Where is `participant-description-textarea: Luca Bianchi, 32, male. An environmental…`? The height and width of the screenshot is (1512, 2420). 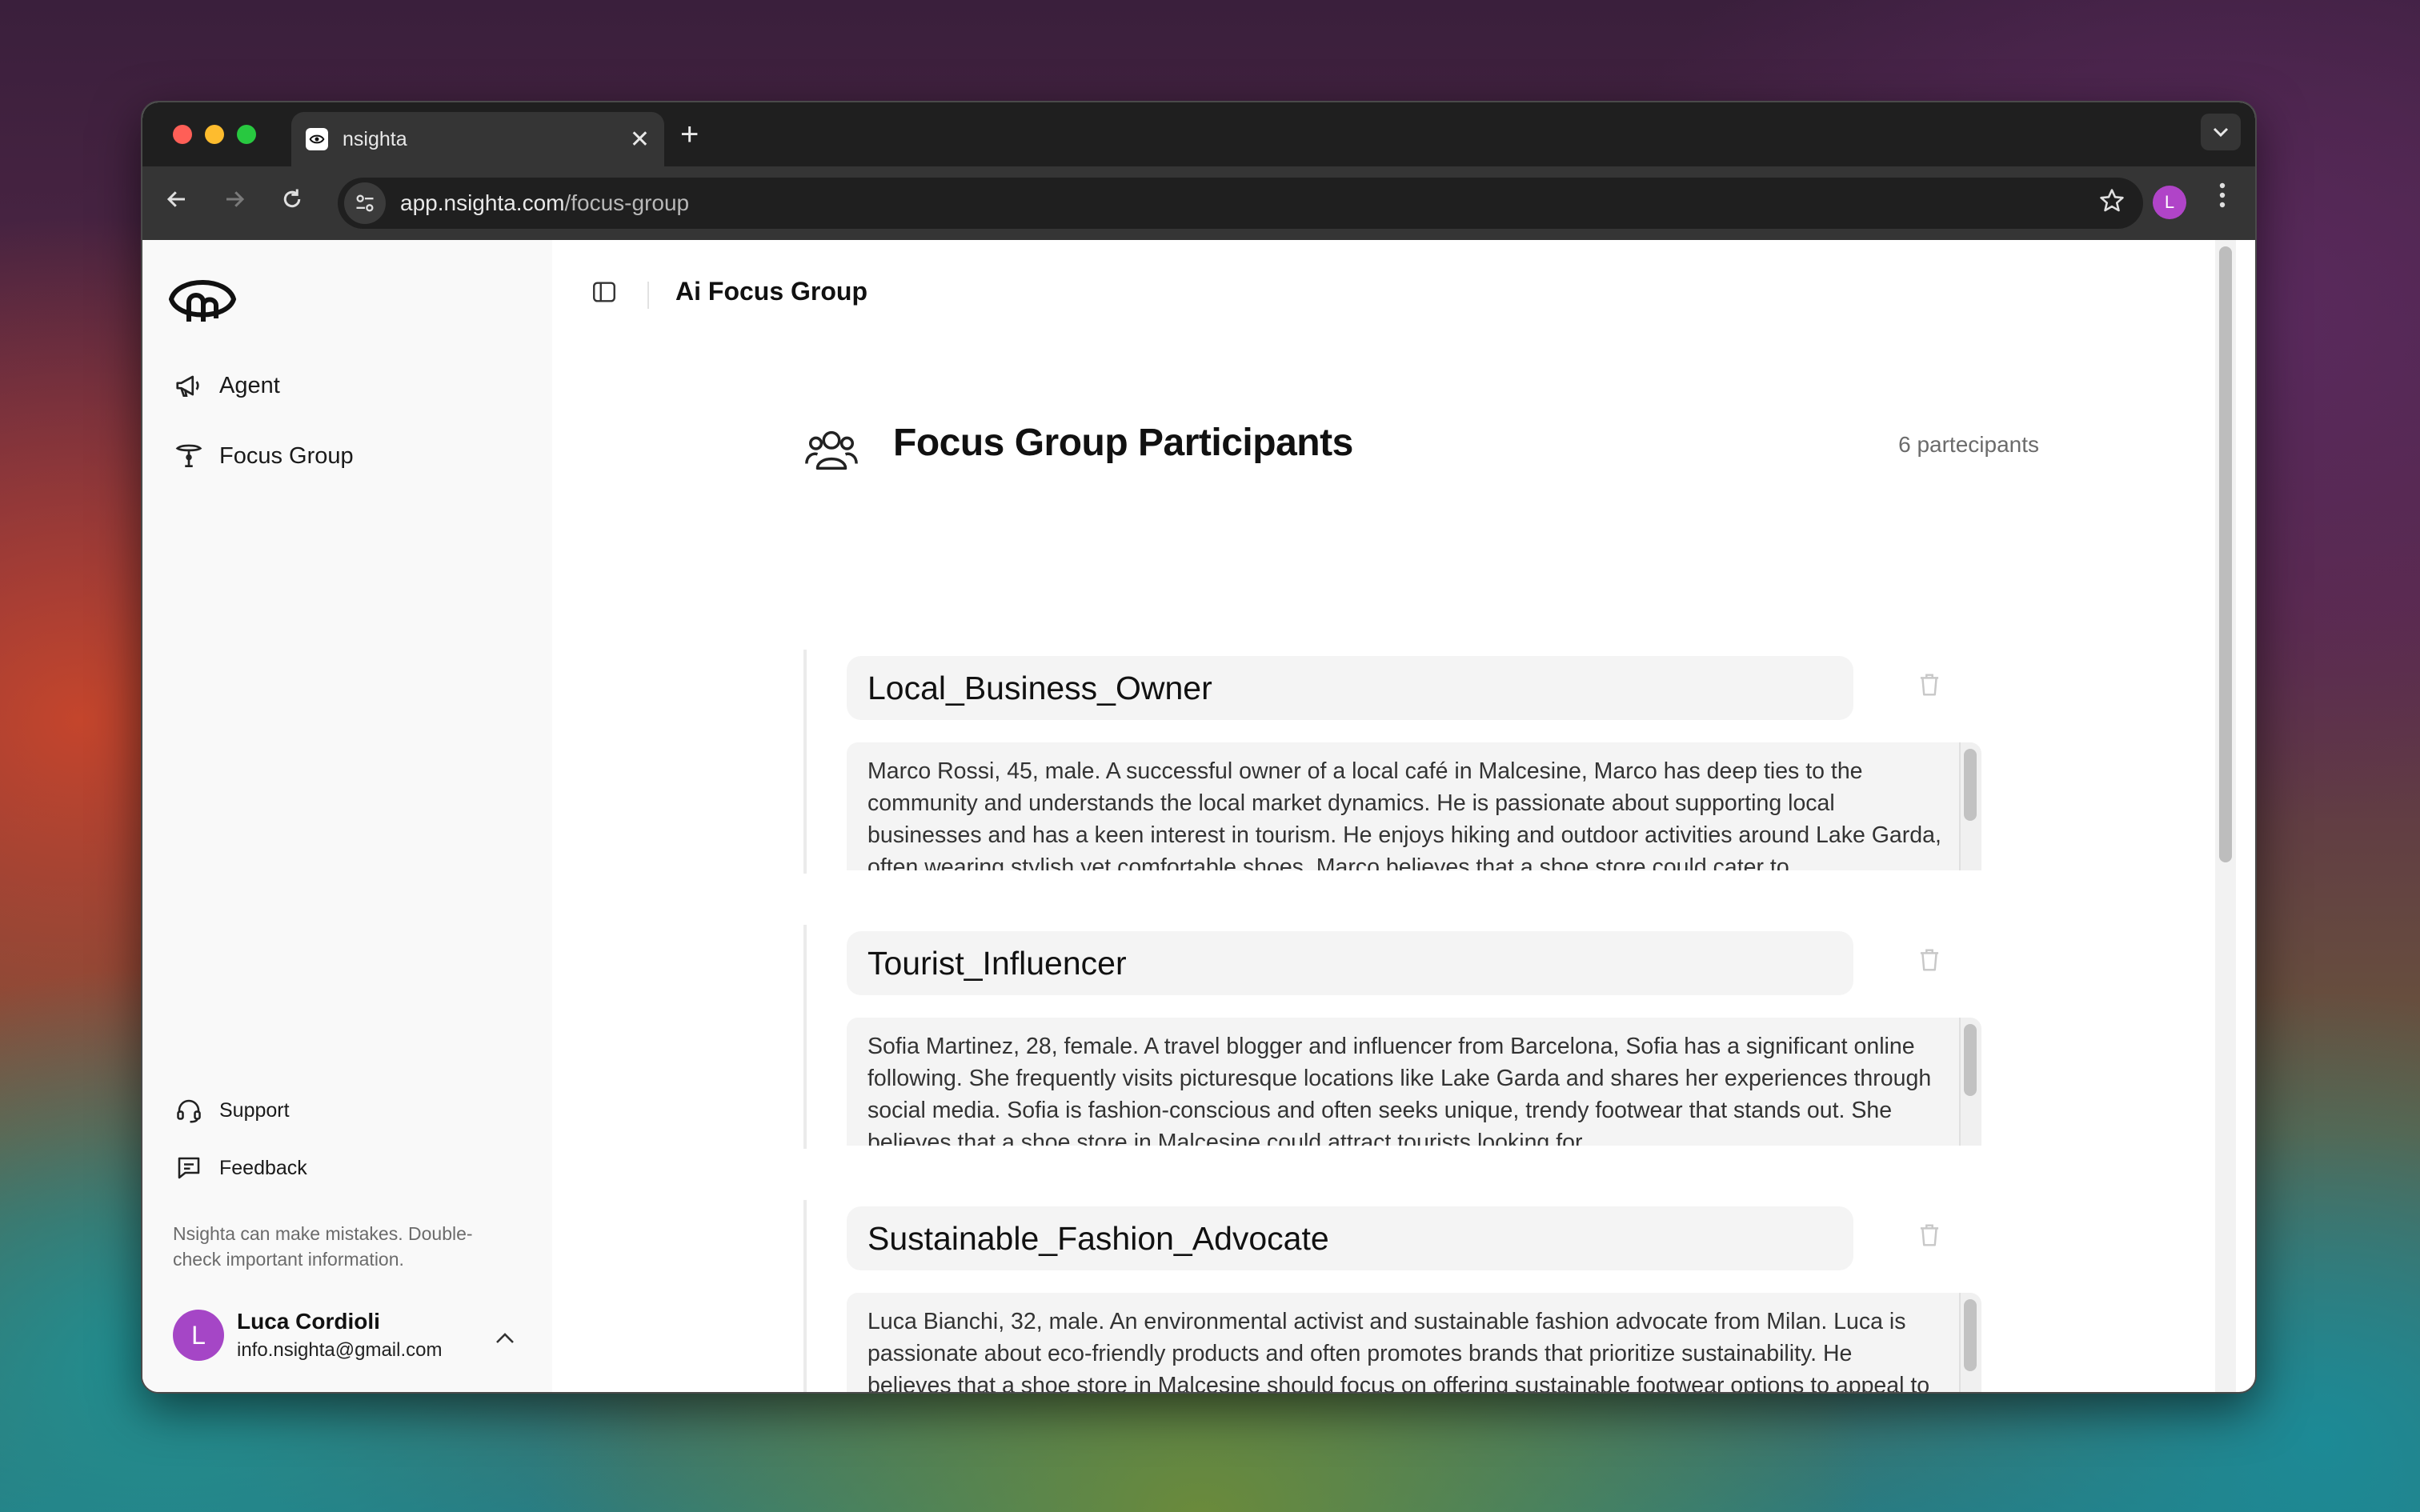
participant-description-textarea: Luca Bianchi, 32, male. An environmental… is located at coordinates (1414, 1343).